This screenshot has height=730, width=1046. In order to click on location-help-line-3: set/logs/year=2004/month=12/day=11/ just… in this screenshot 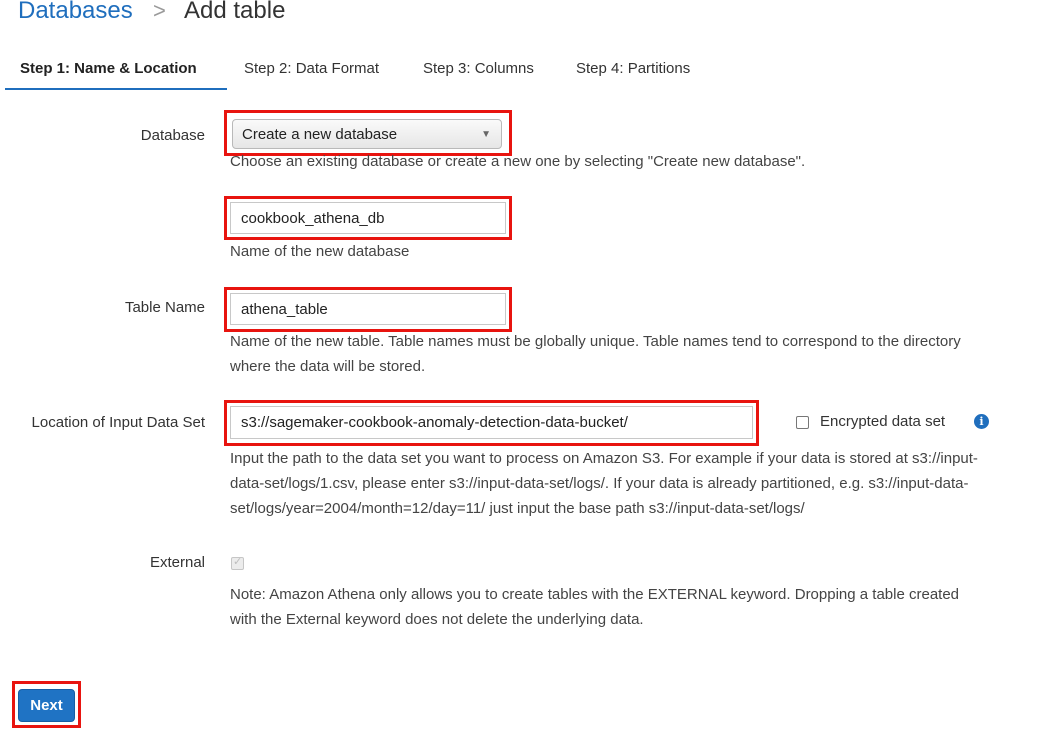, I will do `click(517, 508)`.